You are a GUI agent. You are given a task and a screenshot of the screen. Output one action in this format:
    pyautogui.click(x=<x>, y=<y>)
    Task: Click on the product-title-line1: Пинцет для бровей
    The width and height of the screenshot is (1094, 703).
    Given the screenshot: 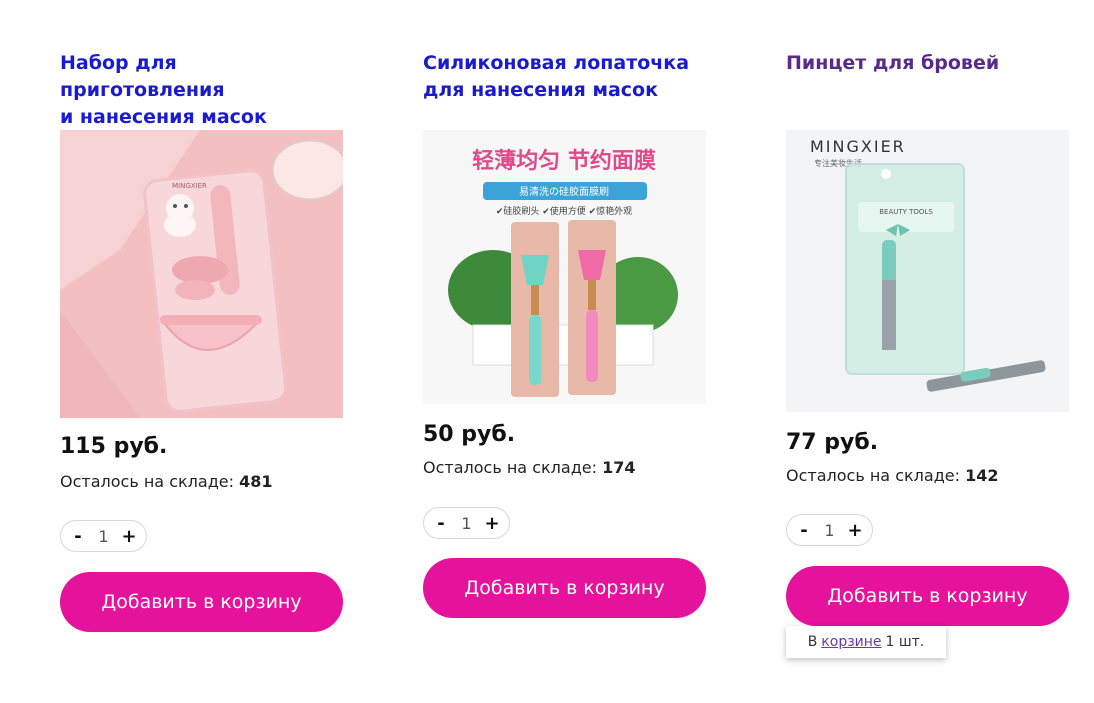 What is the action you would take?
    pyautogui.click(x=893, y=63)
    